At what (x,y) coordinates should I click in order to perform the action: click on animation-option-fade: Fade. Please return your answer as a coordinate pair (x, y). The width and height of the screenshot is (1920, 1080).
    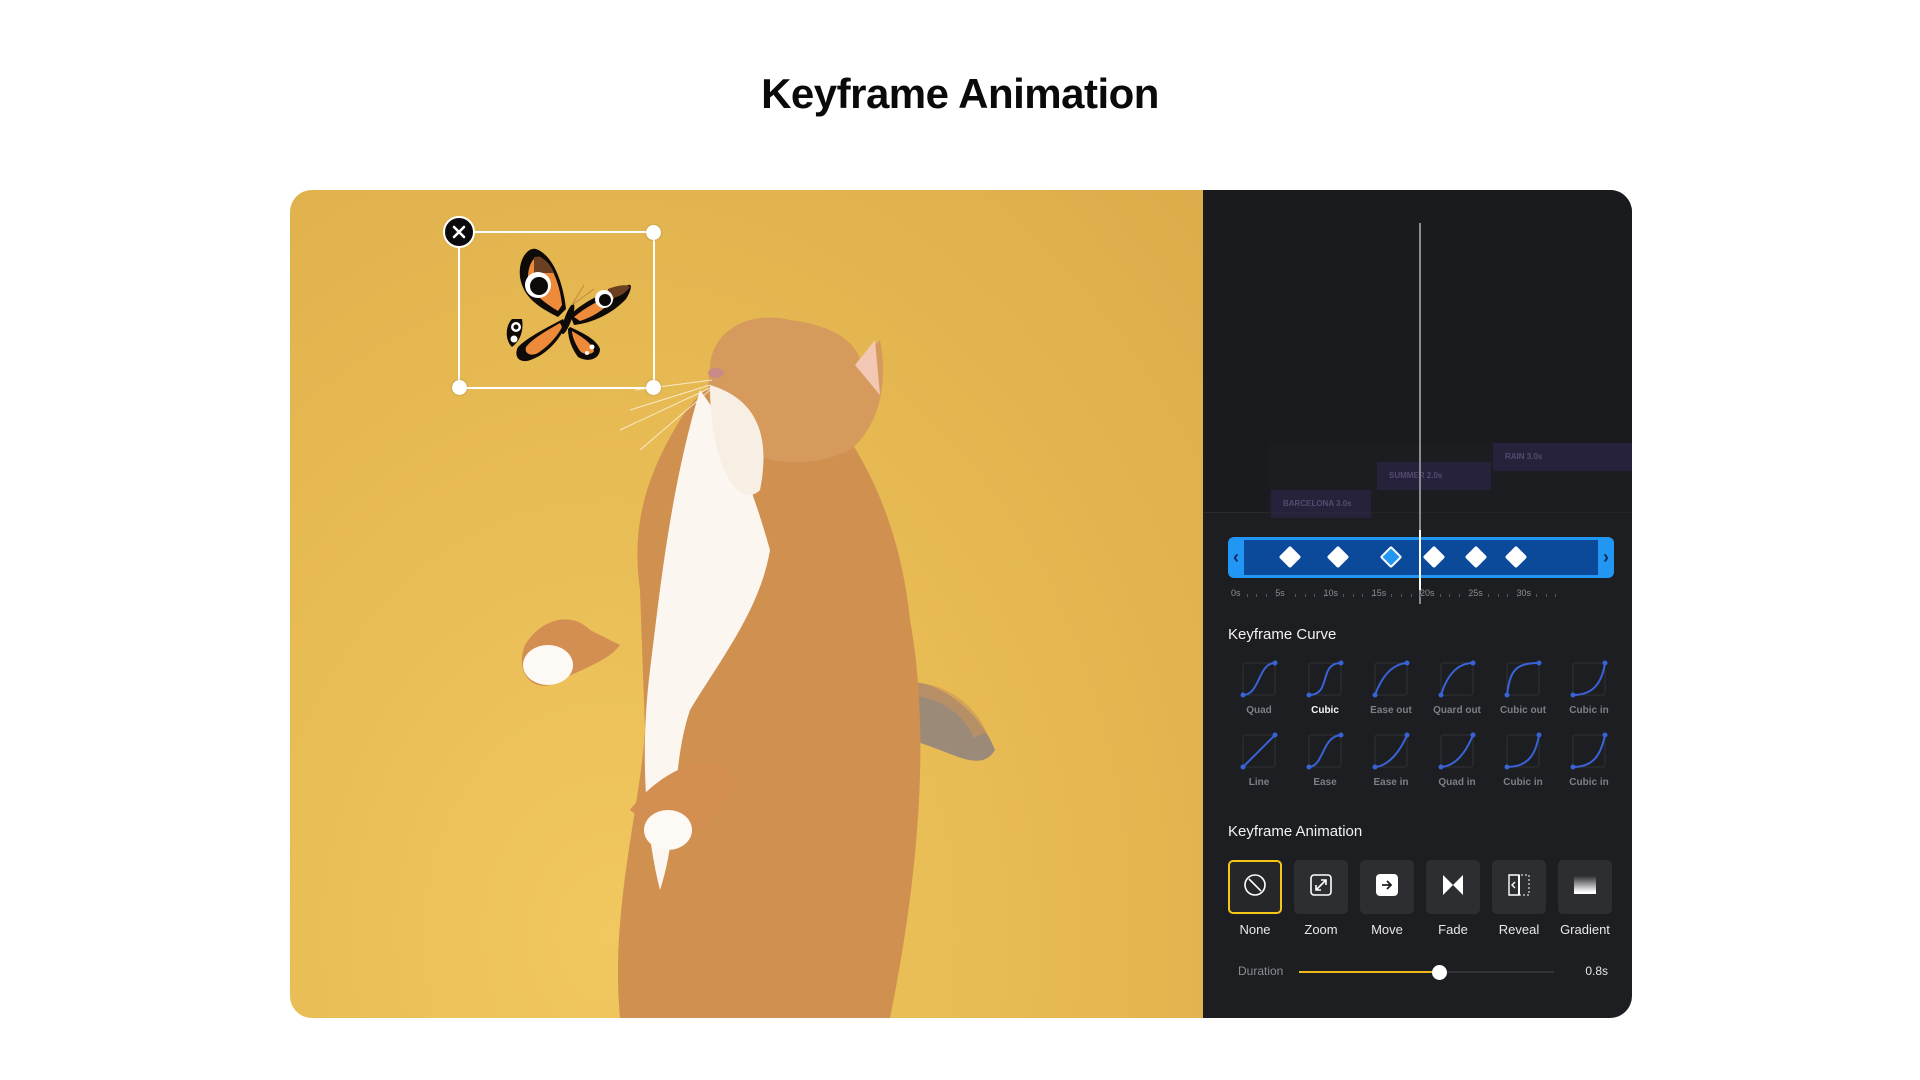
    Looking at the image, I should click on (1453, 898).